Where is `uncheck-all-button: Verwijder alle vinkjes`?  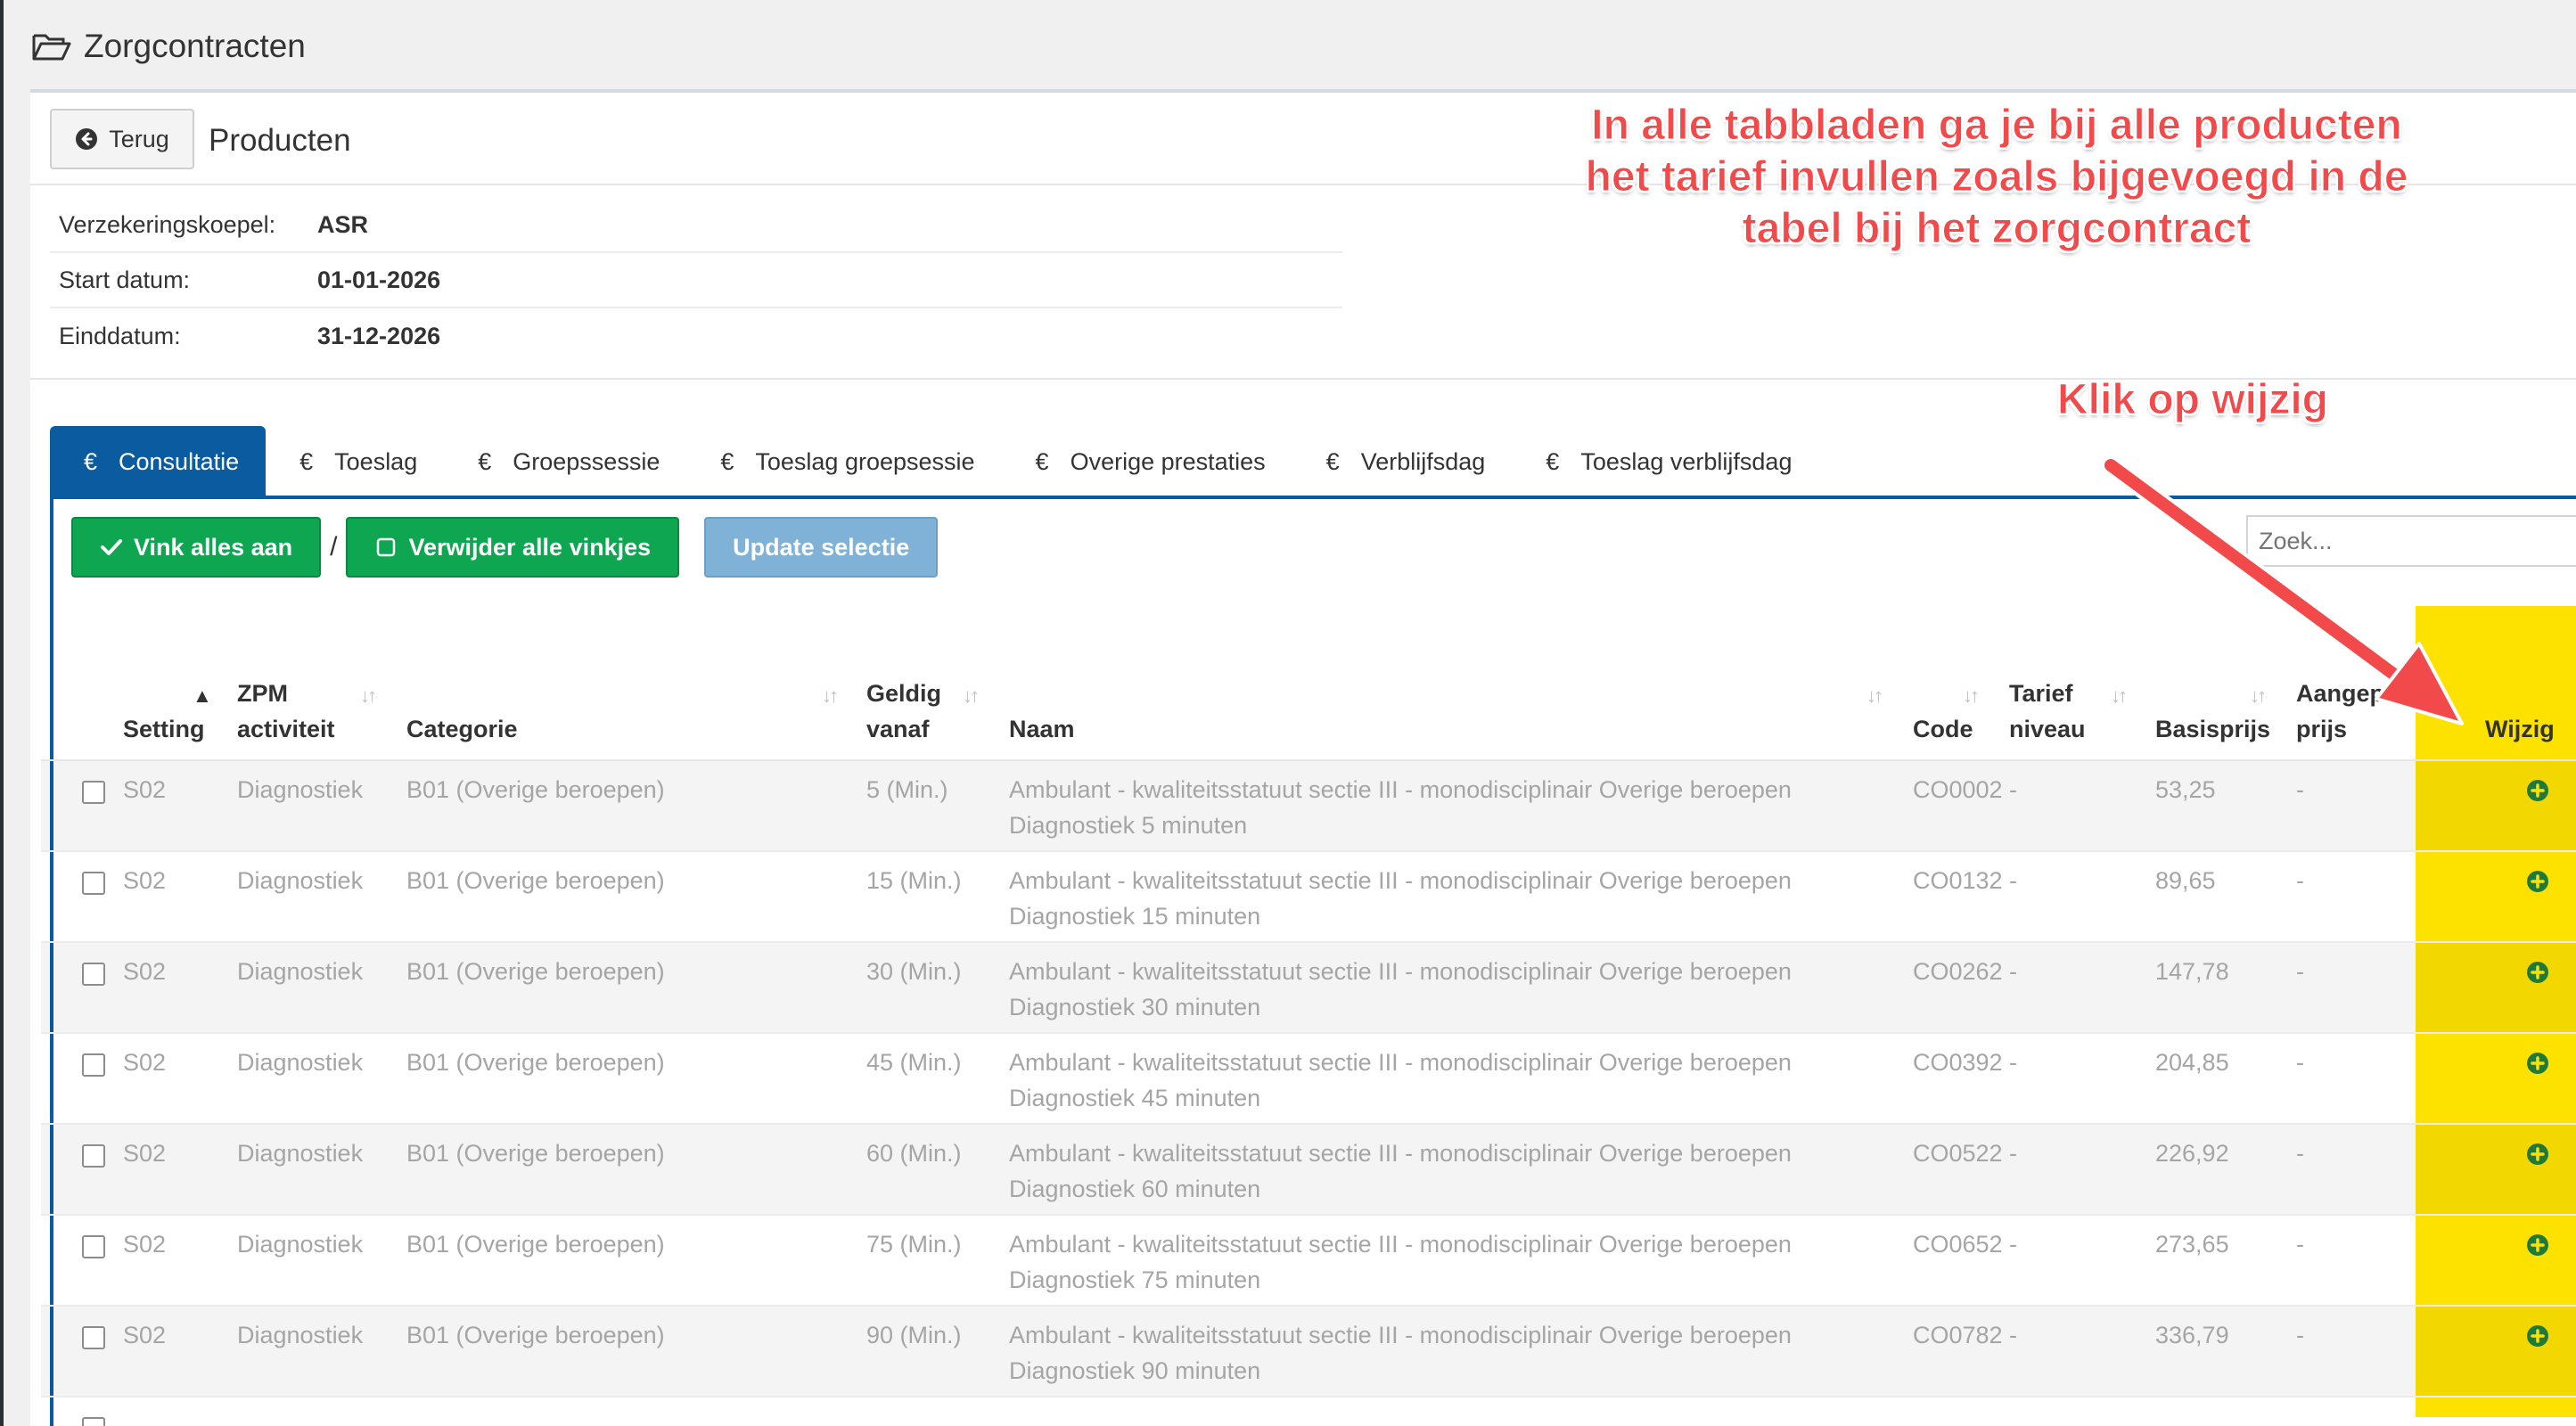
uncheck-all-button: Verwijder alle vinkjes is located at coordinates (513, 547).